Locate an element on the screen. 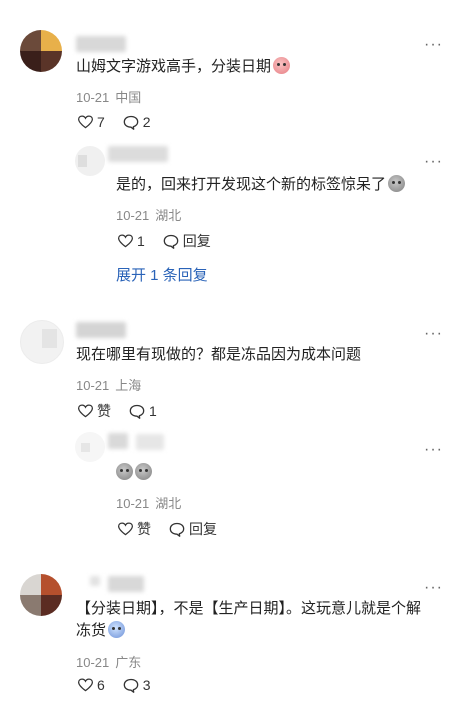 This screenshot has height=703, width=467. comment-text-line-2: 冻货 is located at coordinates (248, 631).